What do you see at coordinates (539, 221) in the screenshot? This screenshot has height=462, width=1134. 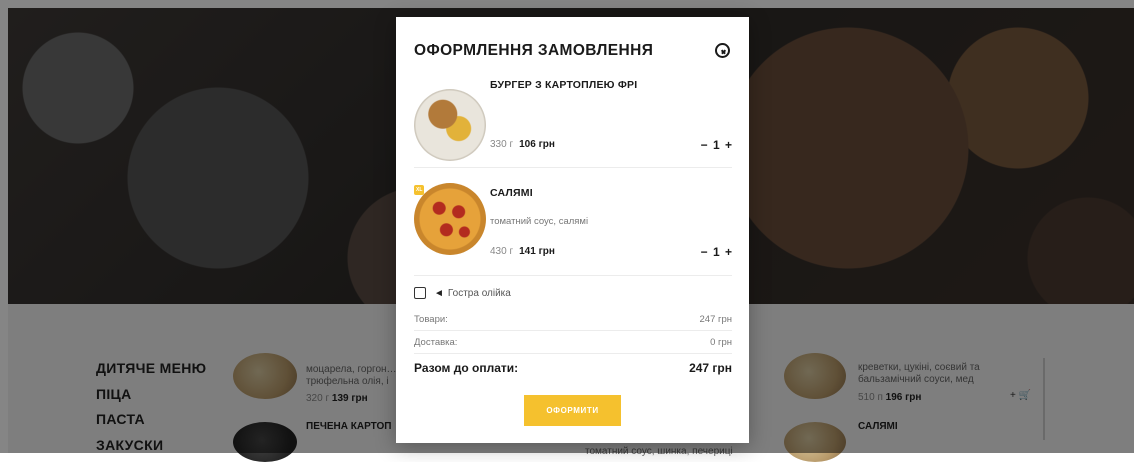 I see `item-description: томатний соус, салямі` at bounding box center [539, 221].